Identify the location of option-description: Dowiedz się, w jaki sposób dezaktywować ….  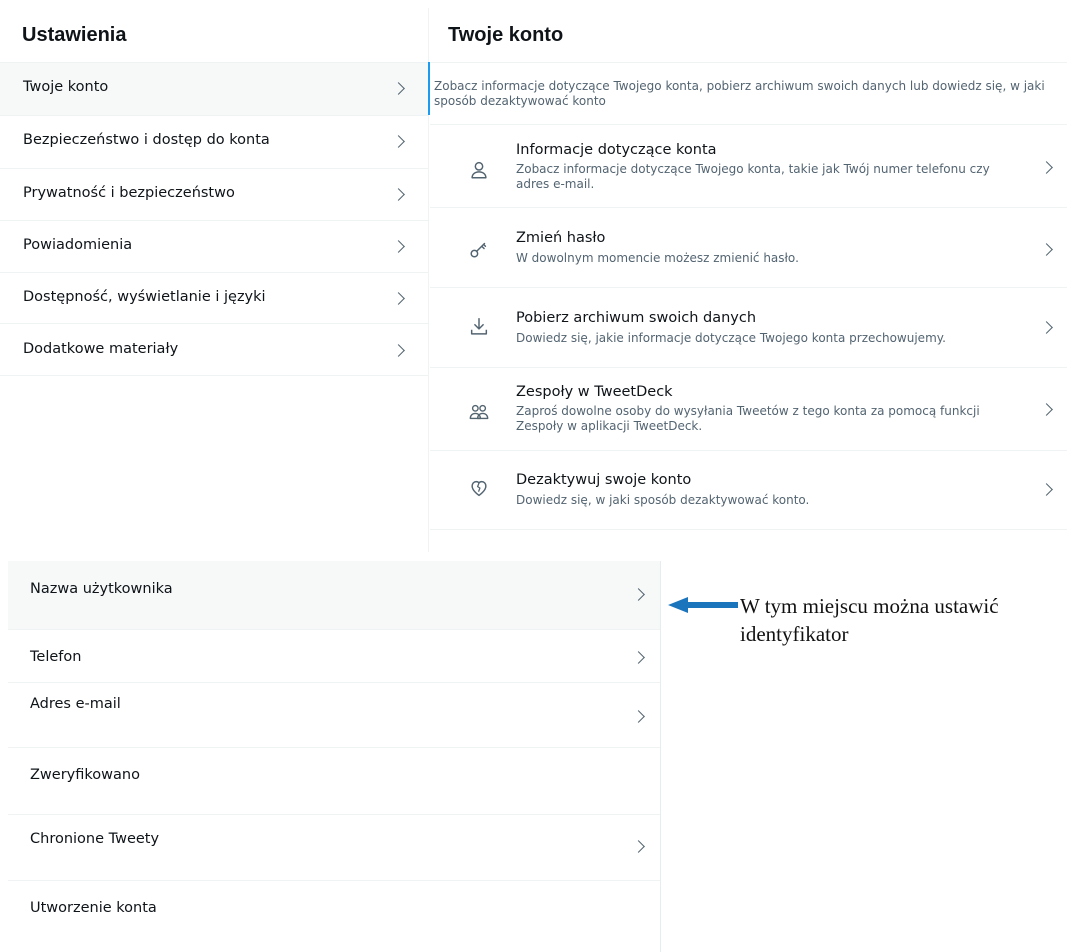
(663, 500).